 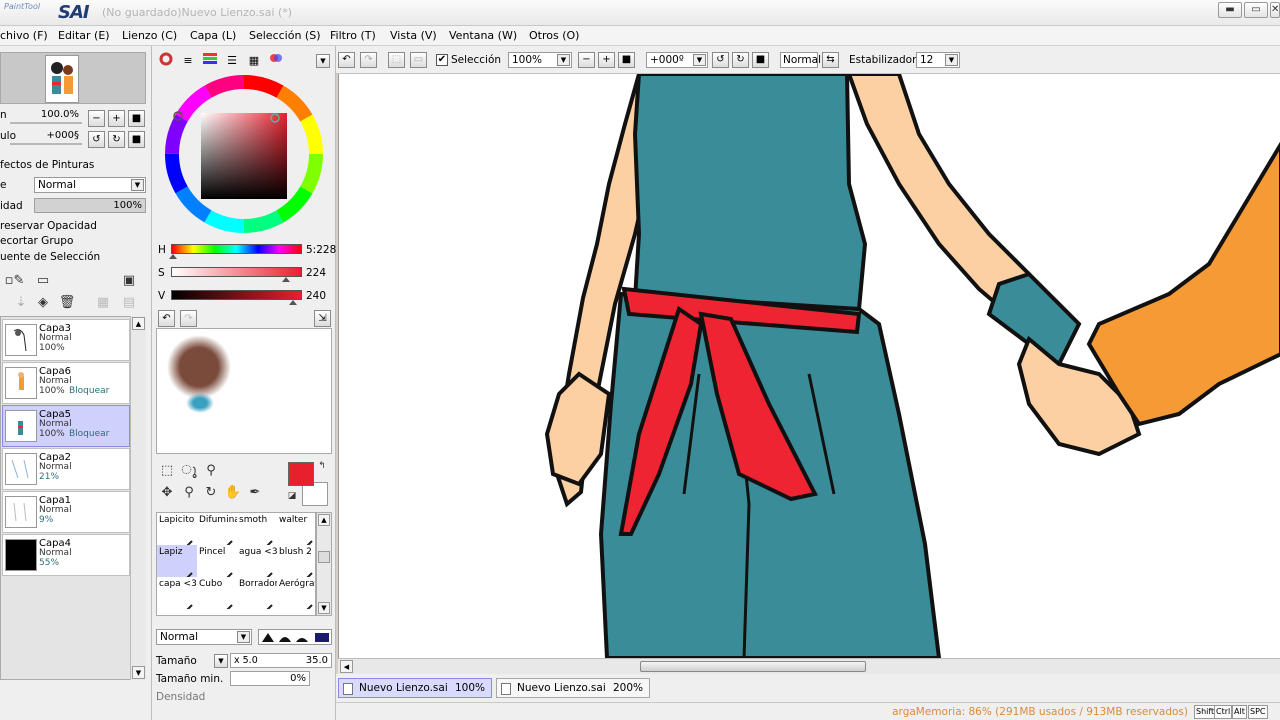 I want to click on rotate-right-button: ↻, so click(x=116, y=139).